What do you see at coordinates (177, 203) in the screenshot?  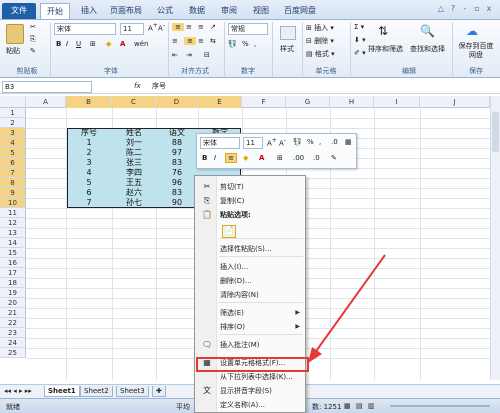 I see `table-cell: 90` at bounding box center [177, 203].